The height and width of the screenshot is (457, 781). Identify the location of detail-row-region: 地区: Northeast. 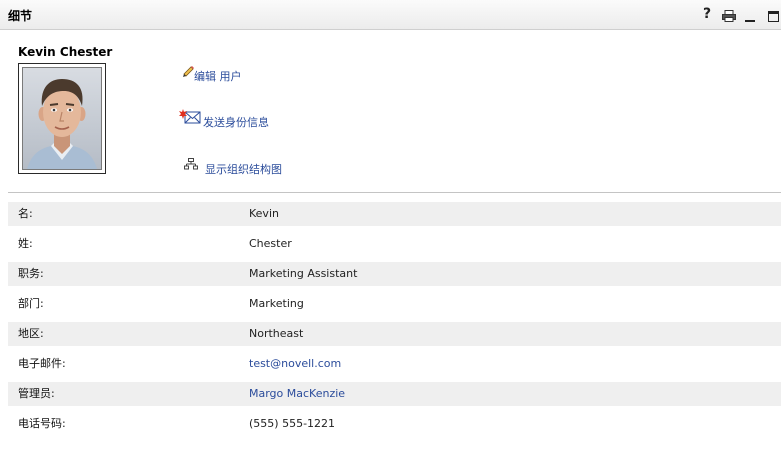
(394, 334).